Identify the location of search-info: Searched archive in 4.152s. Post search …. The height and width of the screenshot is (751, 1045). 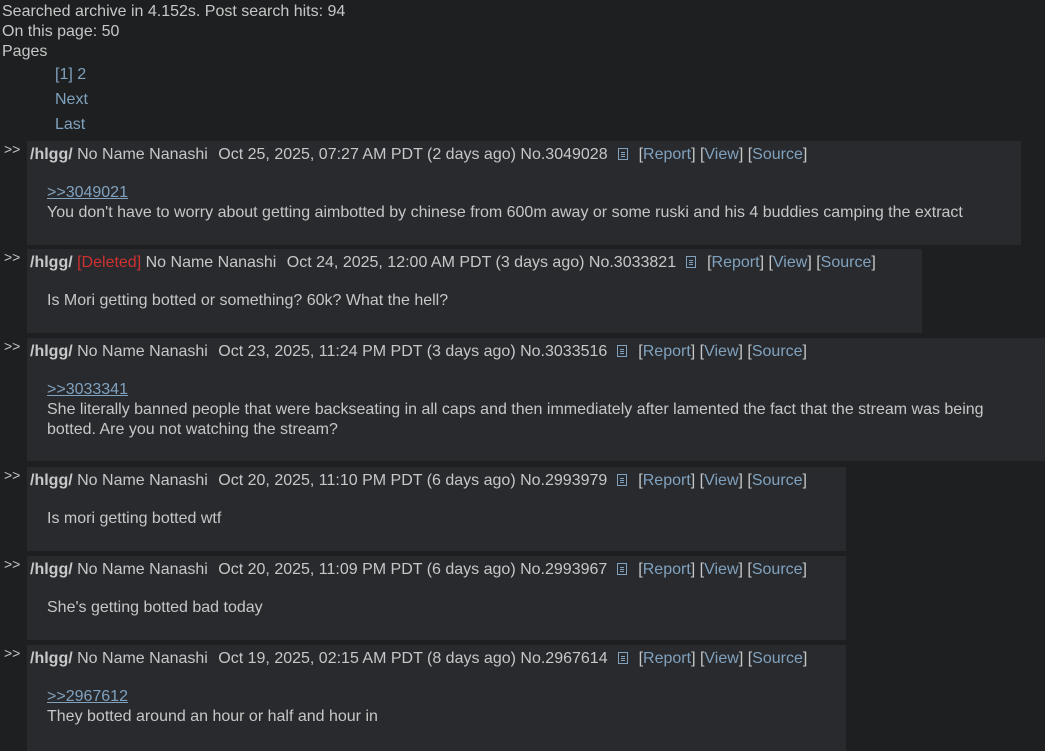
(174, 11).